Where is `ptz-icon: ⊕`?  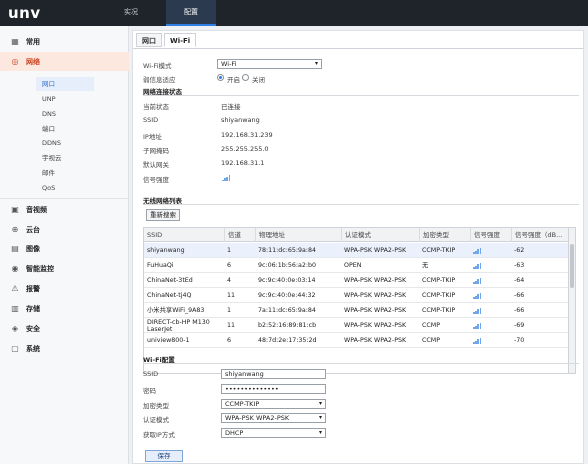
ptz-icon: ⊕ is located at coordinates (15, 229).